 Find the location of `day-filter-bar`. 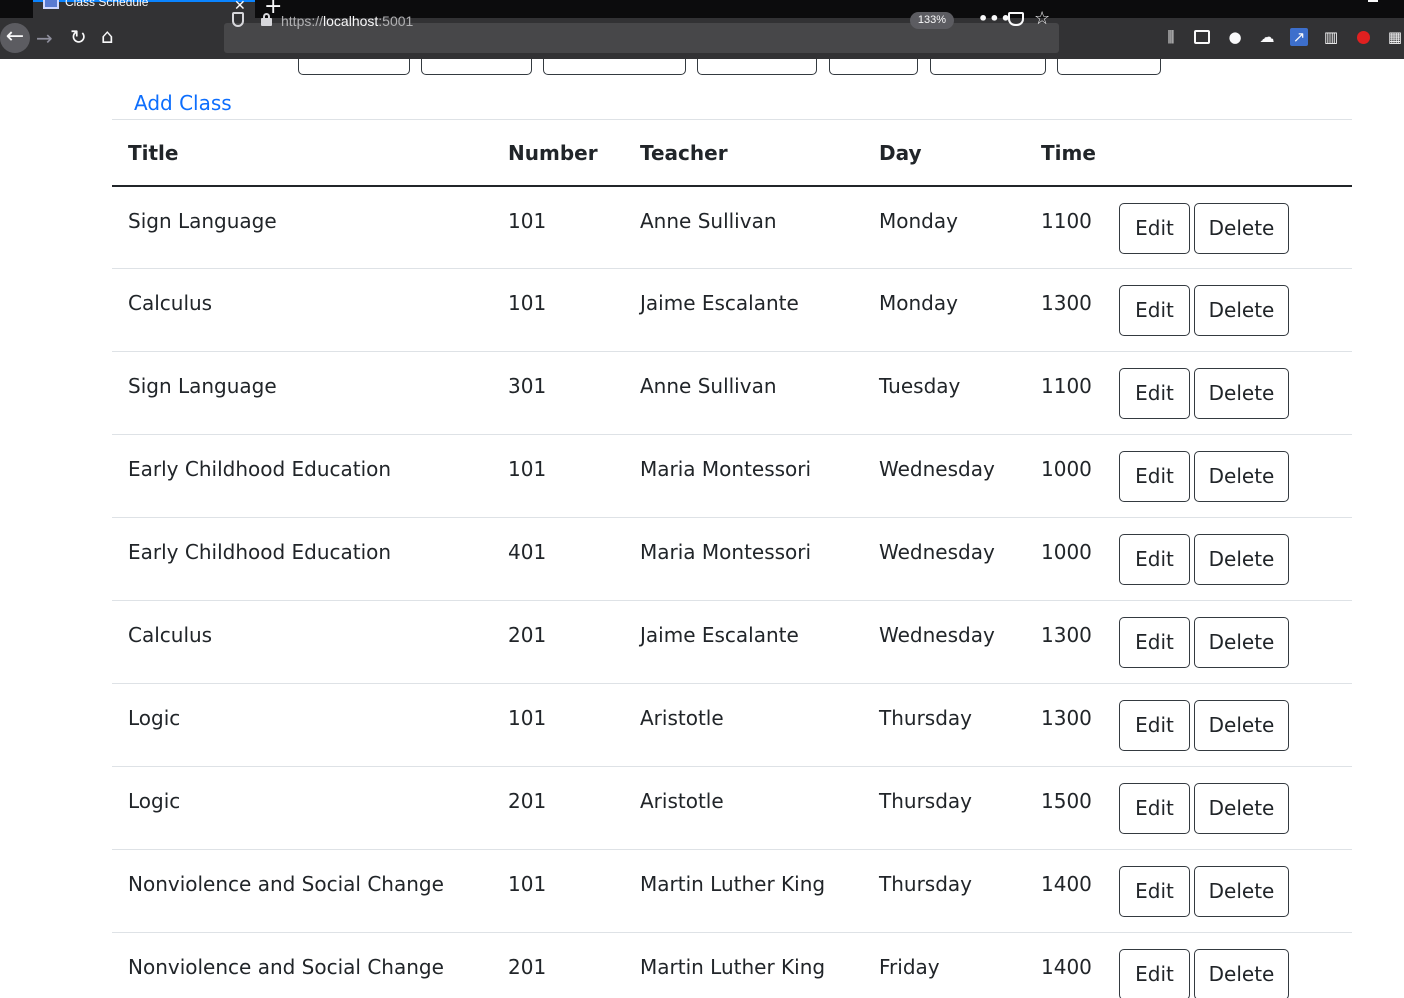

day-filter-bar is located at coordinates (702, 68).